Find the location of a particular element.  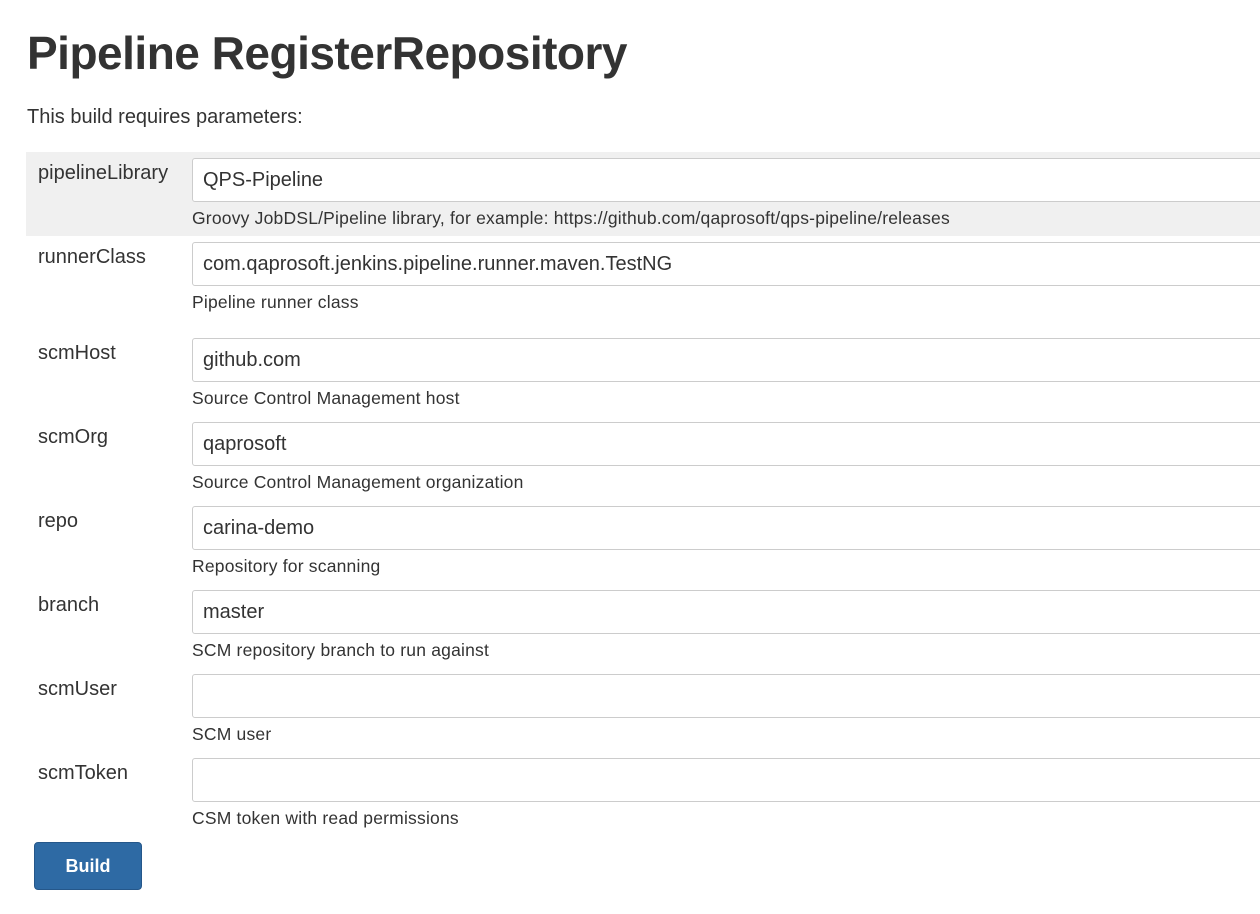

param-name: scmUser is located at coordinates (77, 689).